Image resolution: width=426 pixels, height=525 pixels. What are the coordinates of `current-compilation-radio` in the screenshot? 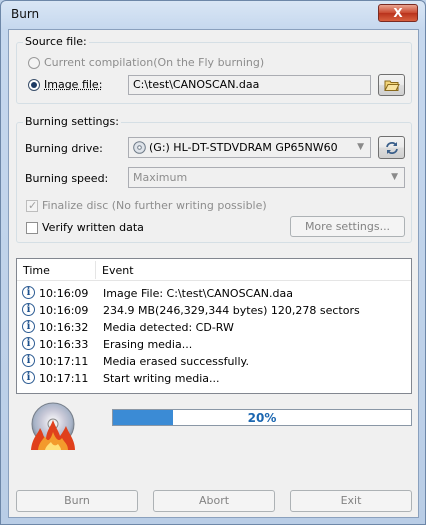 It's located at (34, 63).